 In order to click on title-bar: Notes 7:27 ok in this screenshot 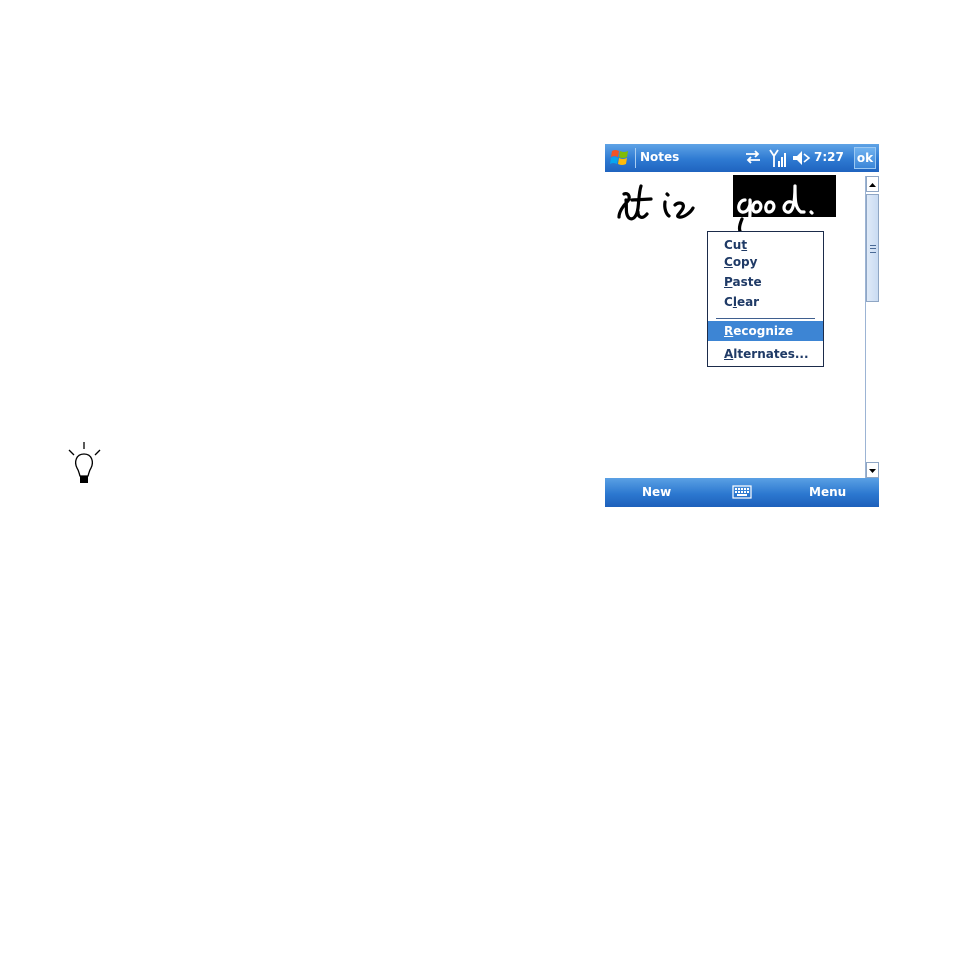, I will do `click(742, 158)`.